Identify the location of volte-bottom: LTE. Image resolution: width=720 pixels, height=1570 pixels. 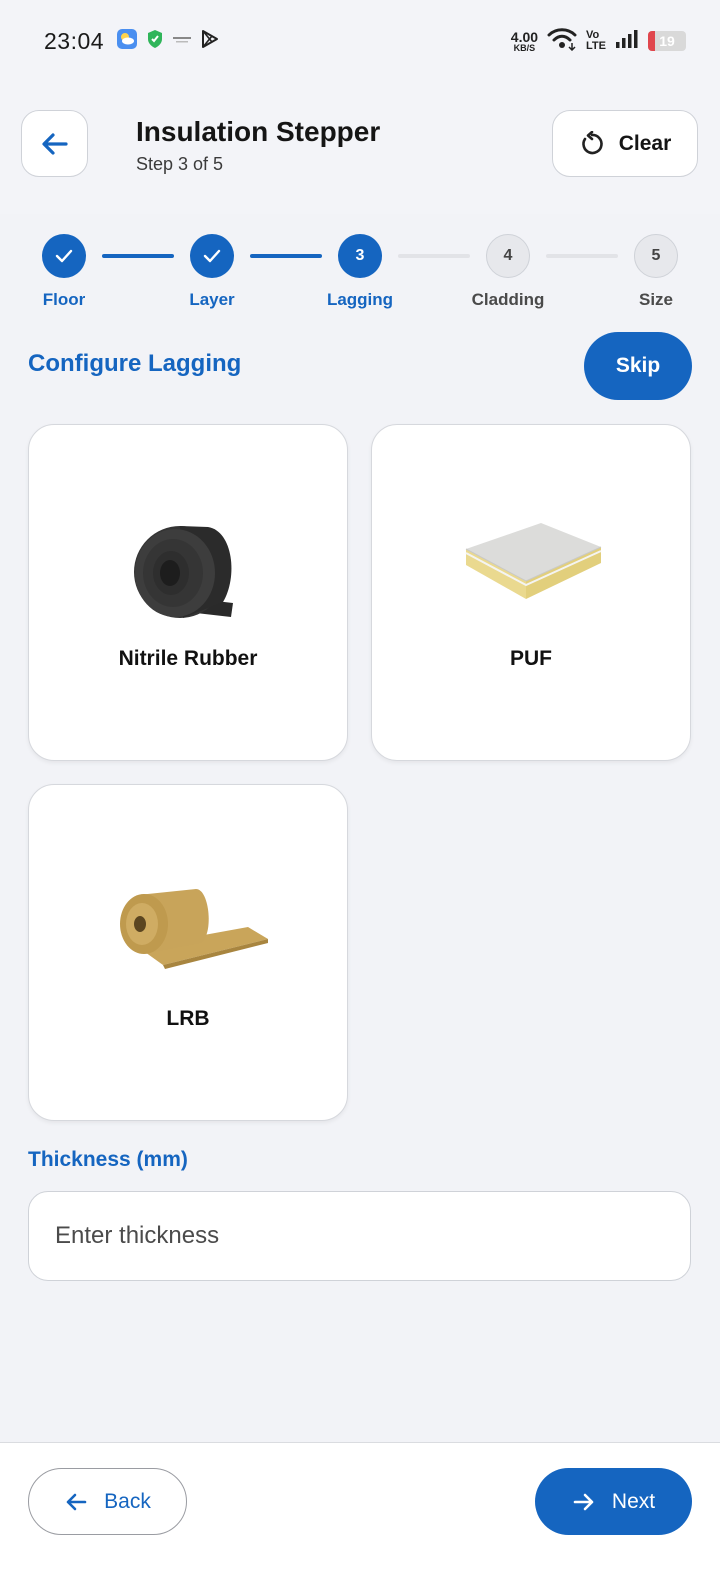
(596, 46).